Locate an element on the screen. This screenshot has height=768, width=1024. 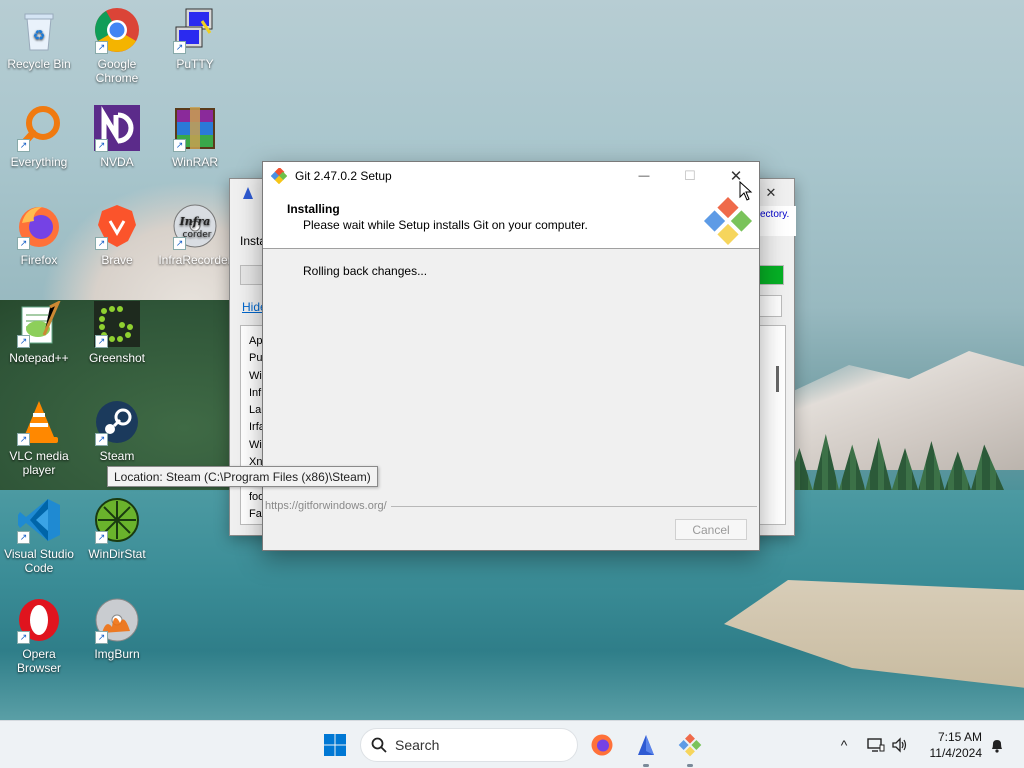
desktop-icon-putty: ↗ PuTTY is located at coordinates (195, 38).